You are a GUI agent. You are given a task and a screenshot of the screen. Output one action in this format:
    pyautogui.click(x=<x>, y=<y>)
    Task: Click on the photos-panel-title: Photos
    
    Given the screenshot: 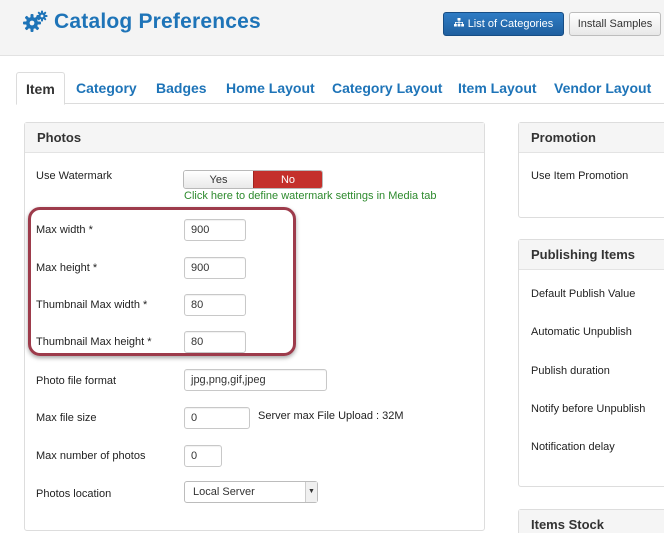 What is the action you would take?
    pyautogui.click(x=254, y=138)
    